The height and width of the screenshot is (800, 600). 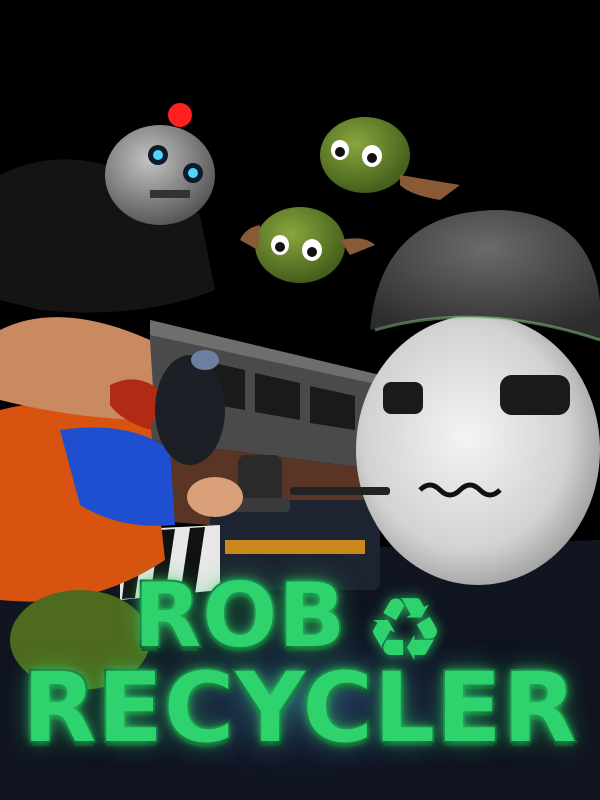 What do you see at coordinates (340, 491) in the screenshot?
I see `blaster-barrel` at bounding box center [340, 491].